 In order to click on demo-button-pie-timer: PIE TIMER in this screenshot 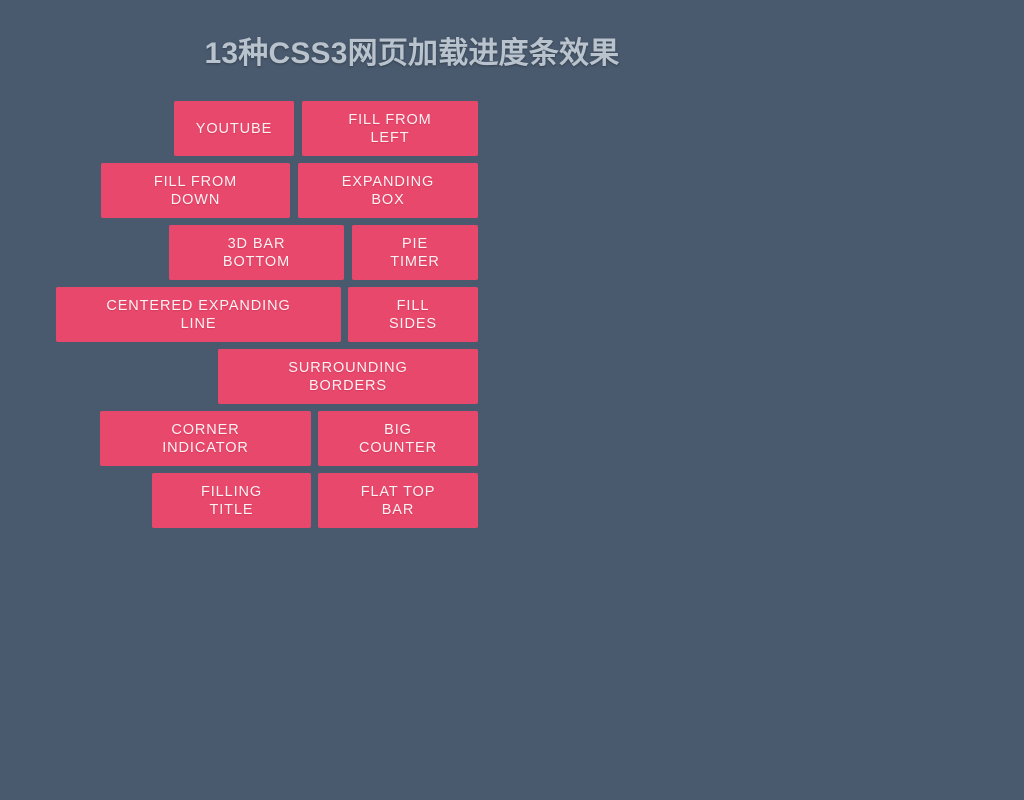, I will do `click(415, 252)`.